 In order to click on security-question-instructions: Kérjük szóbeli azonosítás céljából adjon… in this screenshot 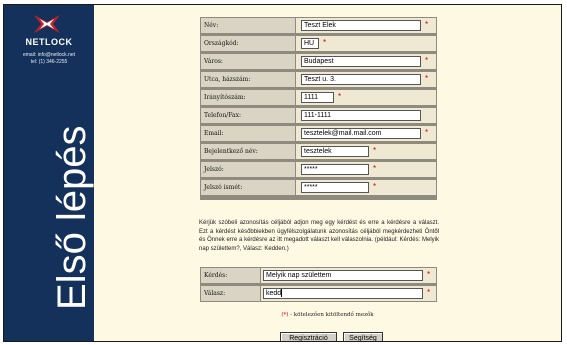, I will do `click(319, 236)`.